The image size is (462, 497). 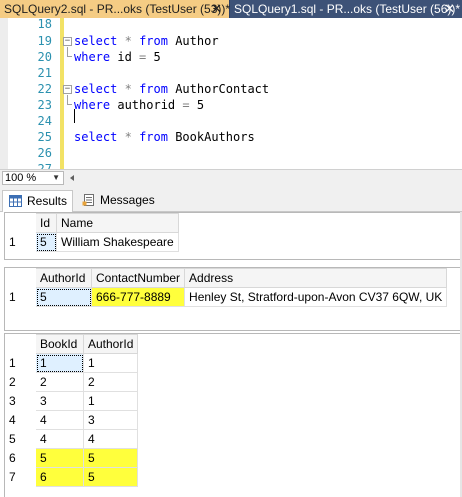 What do you see at coordinates (20, 458) in the screenshot?
I see `row-number: 6` at bounding box center [20, 458].